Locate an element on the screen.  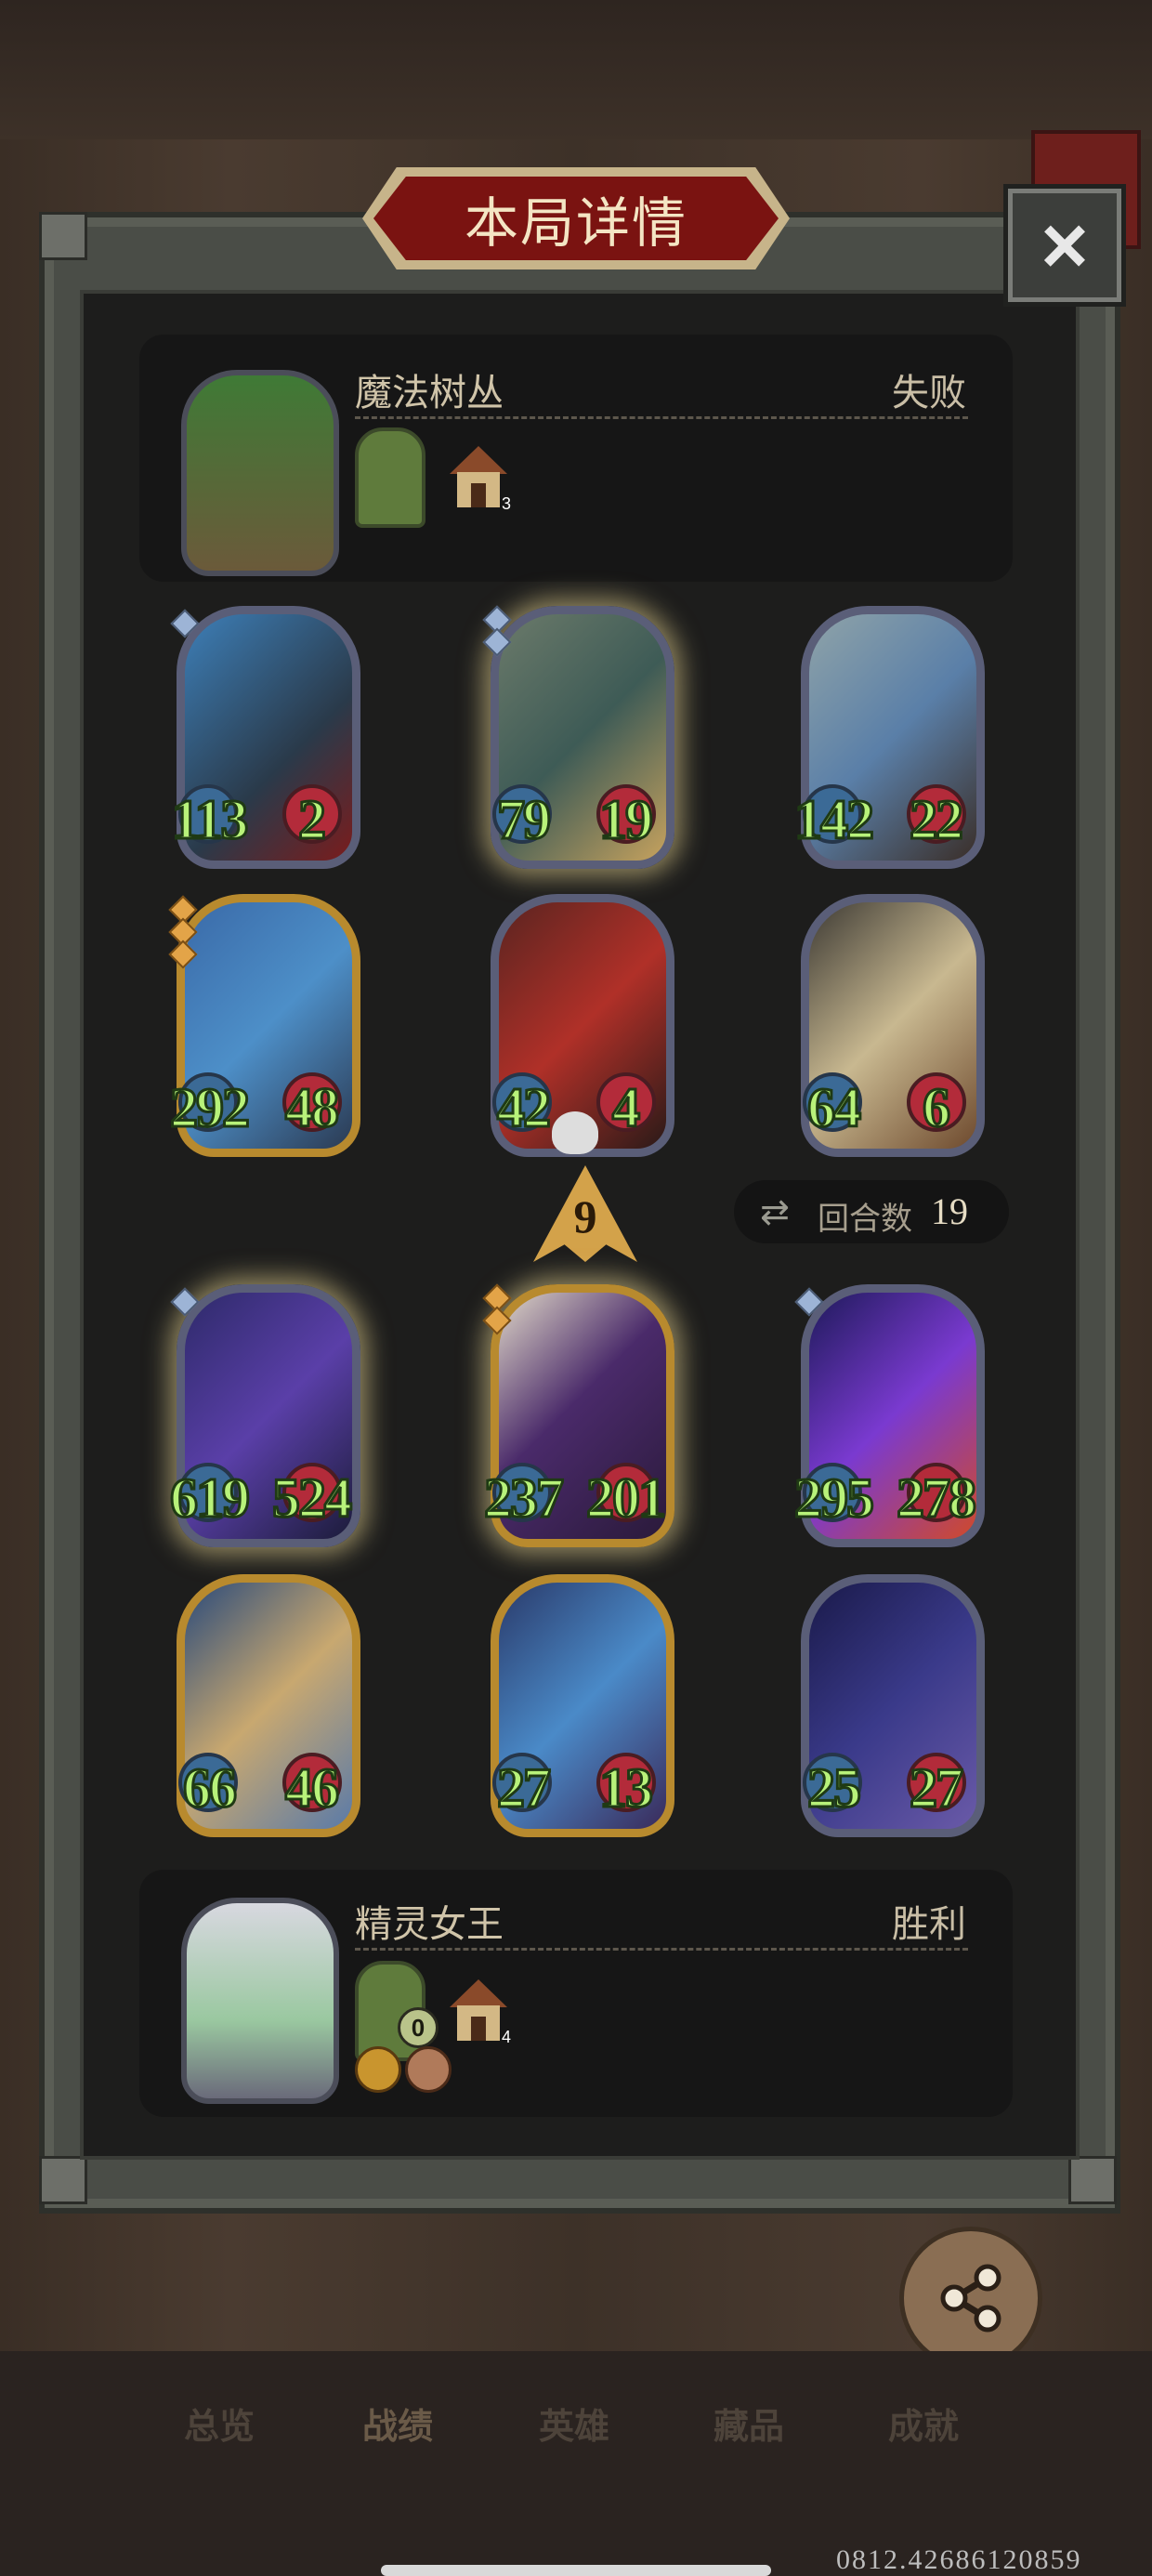
title-banner: 本局详情 is located at coordinates (576, 218).